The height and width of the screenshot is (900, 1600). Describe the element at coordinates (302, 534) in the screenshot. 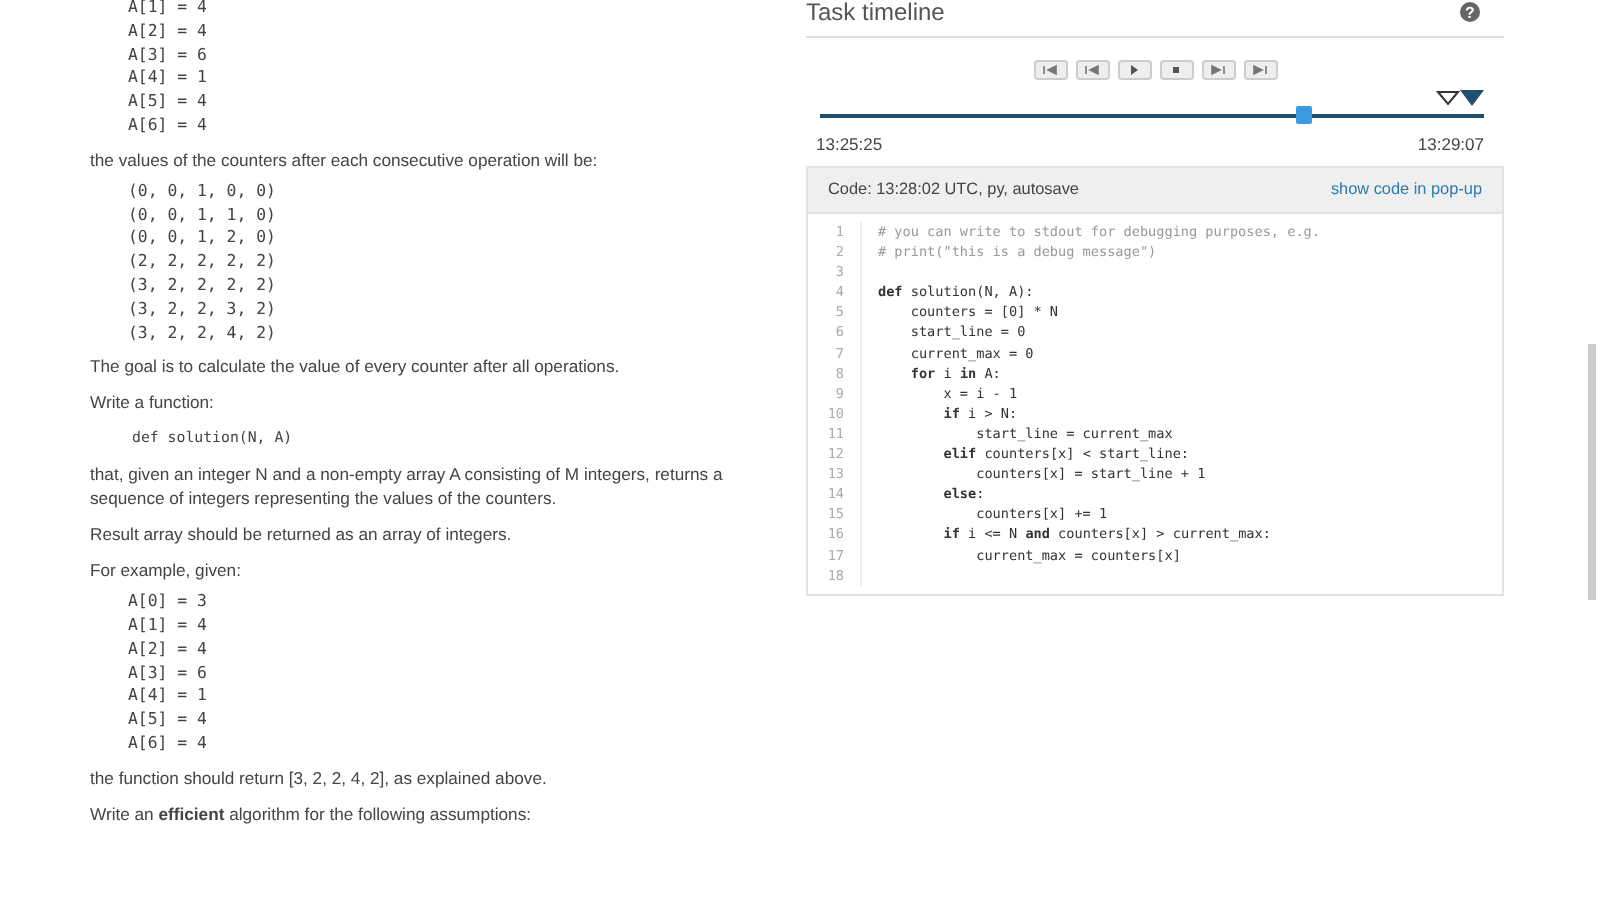

I see `paragraph: Result array should be returned as an array of integers.` at that location.